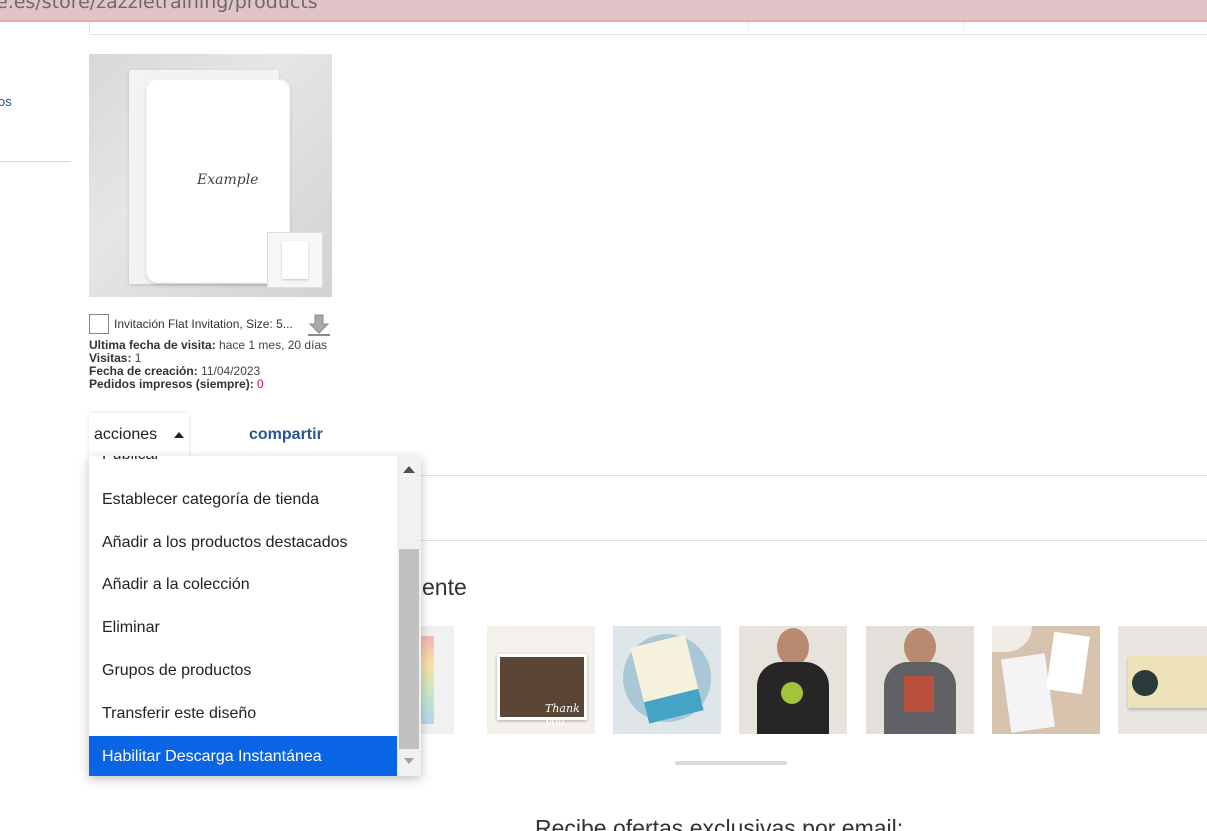 This screenshot has width=1207, height=831. What do you see at coordinates (271, 345) in the screenshot?
I see `last-visit-value: hace 1 mes, 20 días` at bounding box center [271, 345].